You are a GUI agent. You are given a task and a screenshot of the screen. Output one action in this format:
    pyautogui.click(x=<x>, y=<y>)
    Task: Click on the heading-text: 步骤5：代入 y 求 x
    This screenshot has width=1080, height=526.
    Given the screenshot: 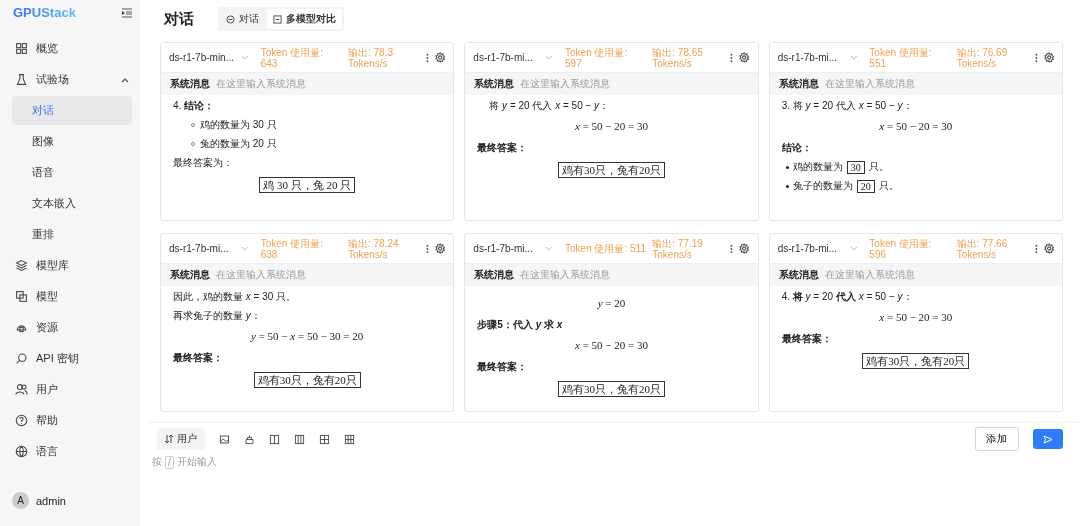 What is the action you would take?
    pyautogui.click(x=520, y=325)
    